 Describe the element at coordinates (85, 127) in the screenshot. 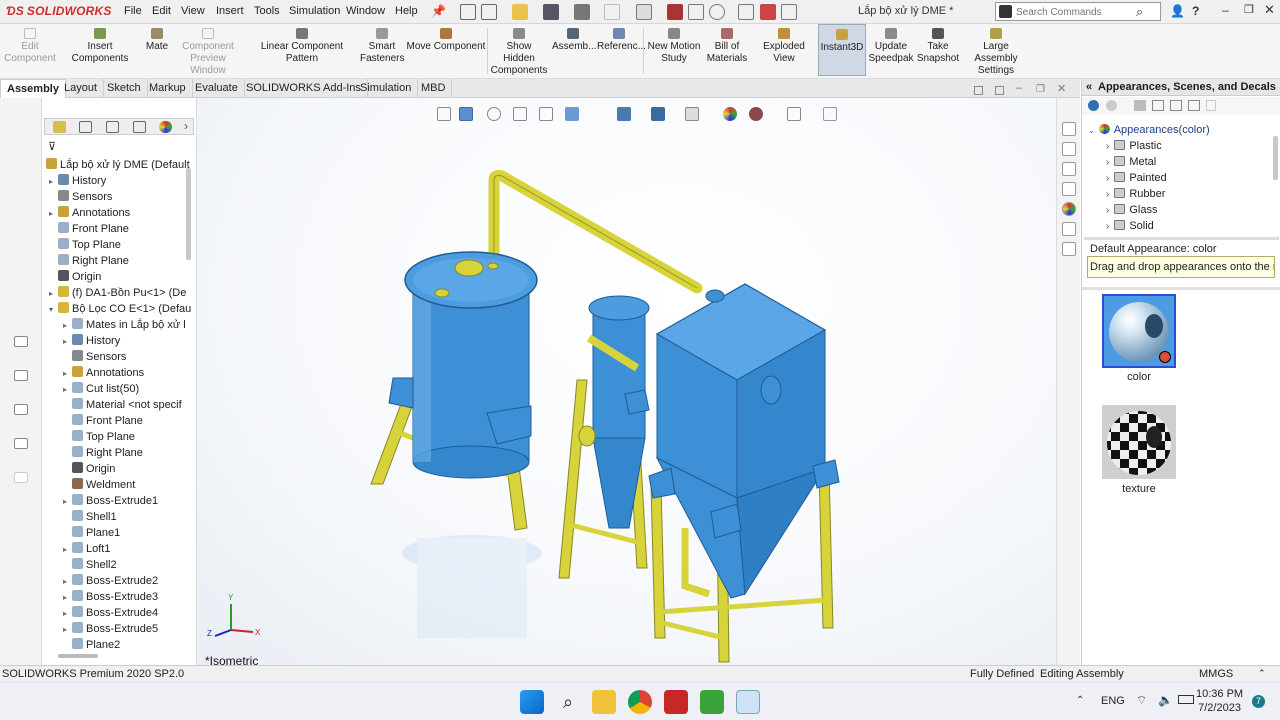

I see `property-manager-tab-icon` at that location.